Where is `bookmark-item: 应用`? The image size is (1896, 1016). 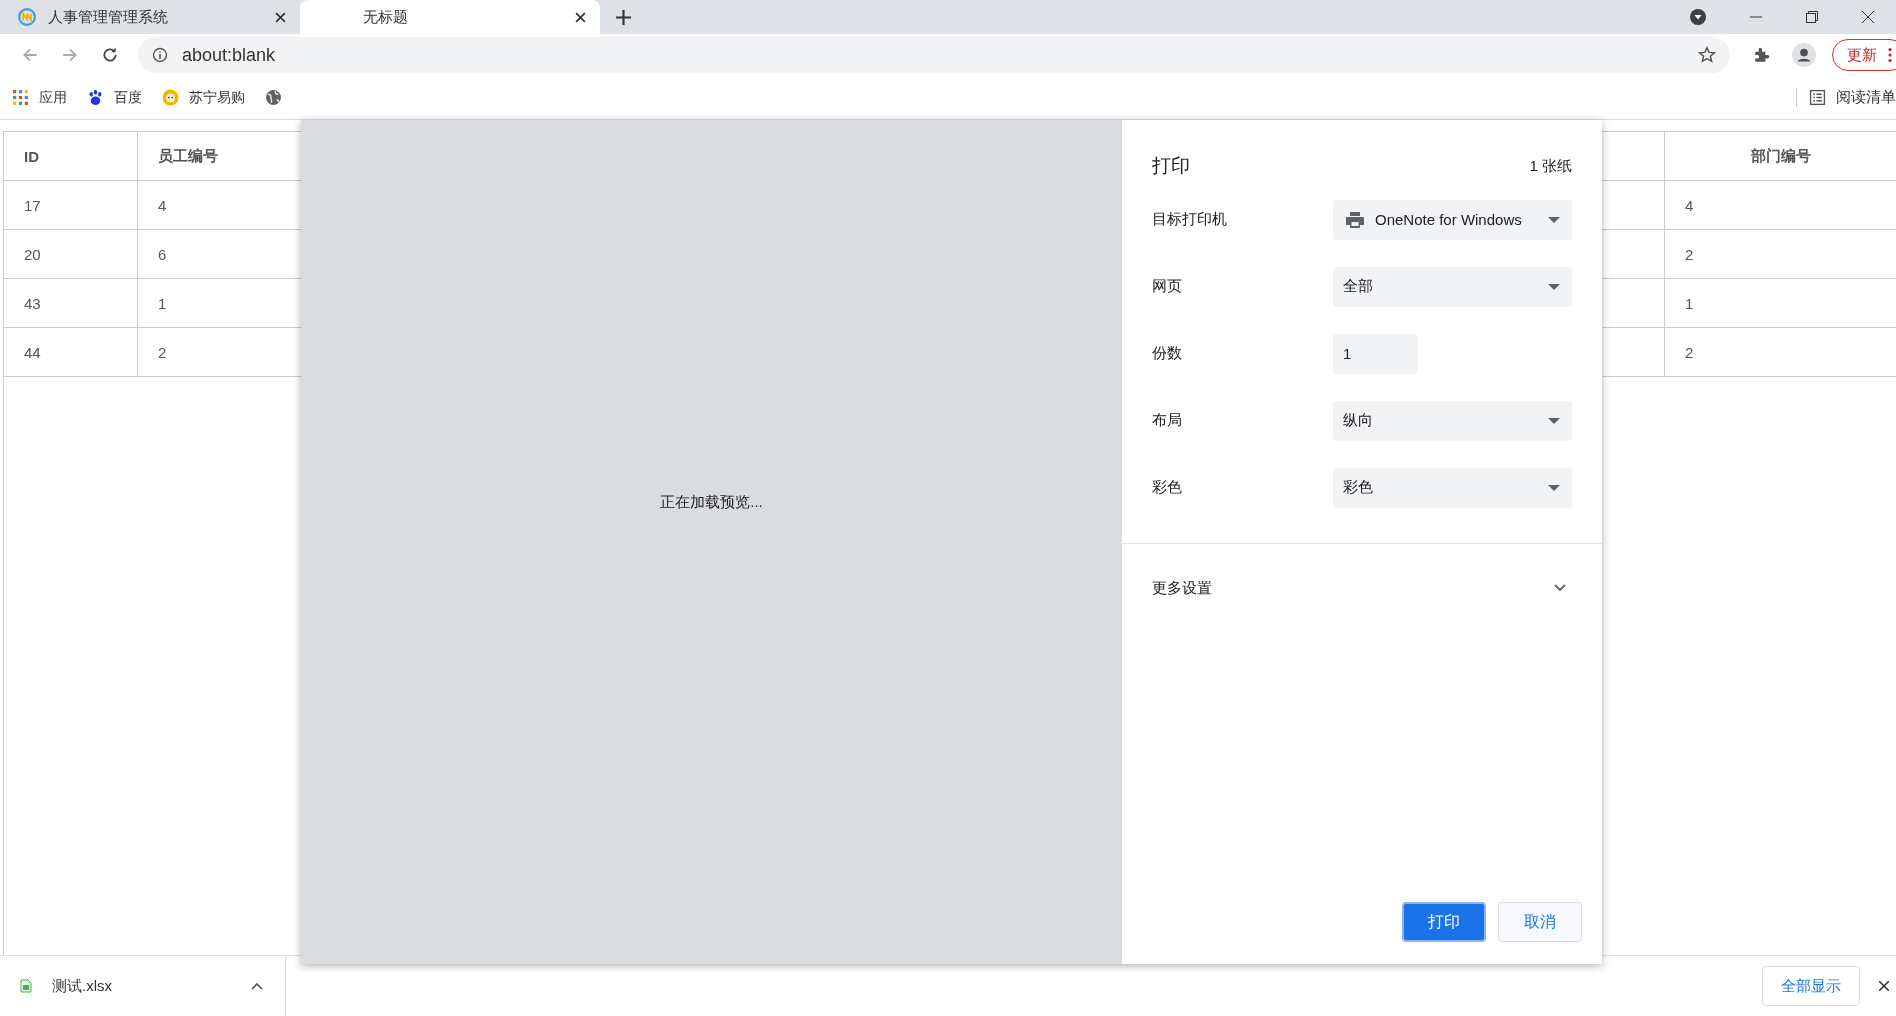
bookmark-item: 应用 is located at coordinates (39, 97).